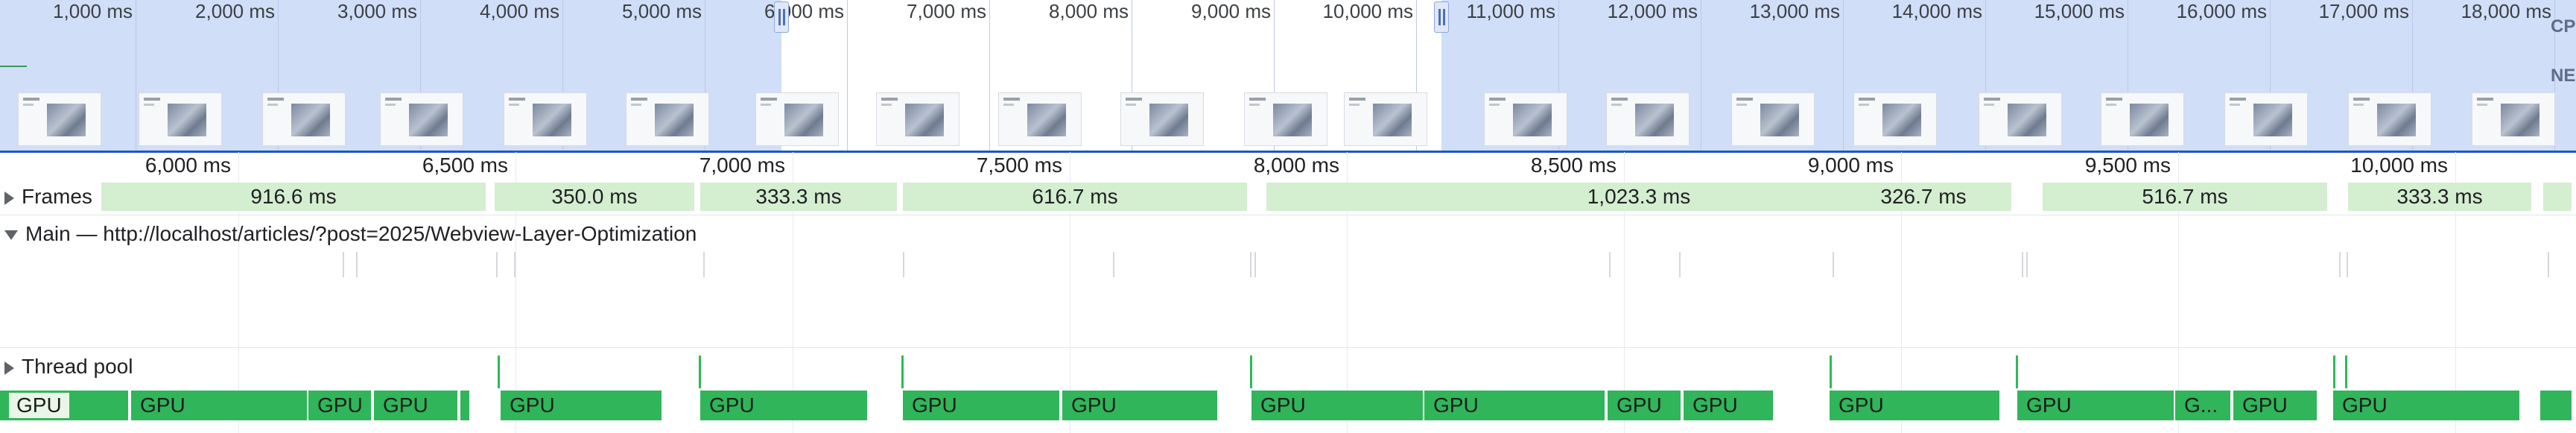  I want to click on frame-block: 916.6 ms, so click(294, 197).